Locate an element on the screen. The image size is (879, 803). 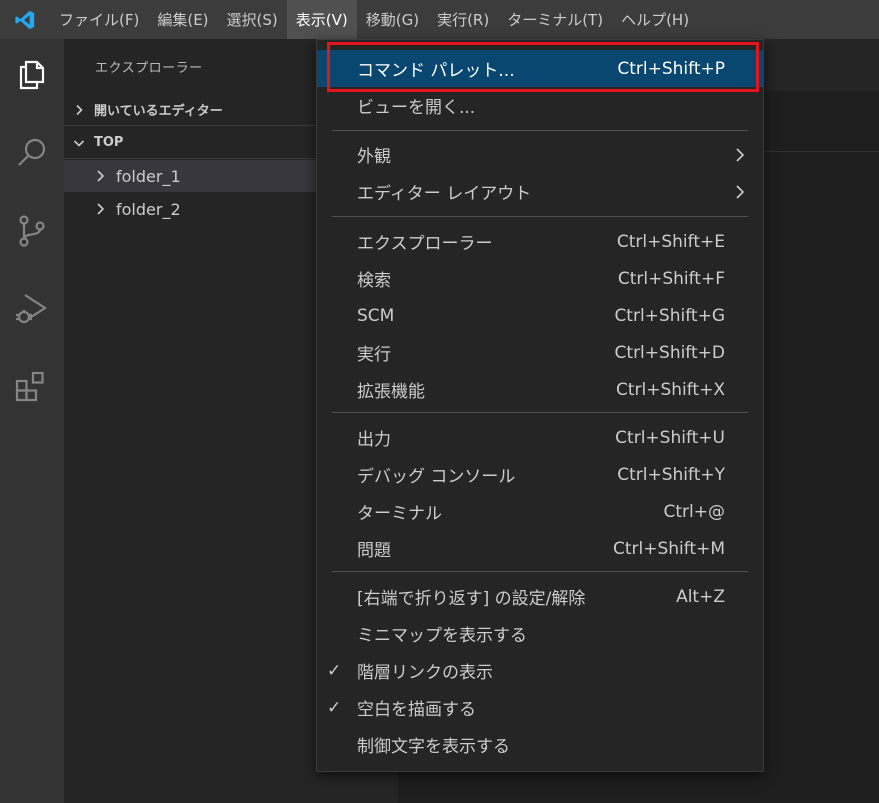
menu-item-problems: 問題 Ctrl+Shift+M is located at coordinates (540, 548).